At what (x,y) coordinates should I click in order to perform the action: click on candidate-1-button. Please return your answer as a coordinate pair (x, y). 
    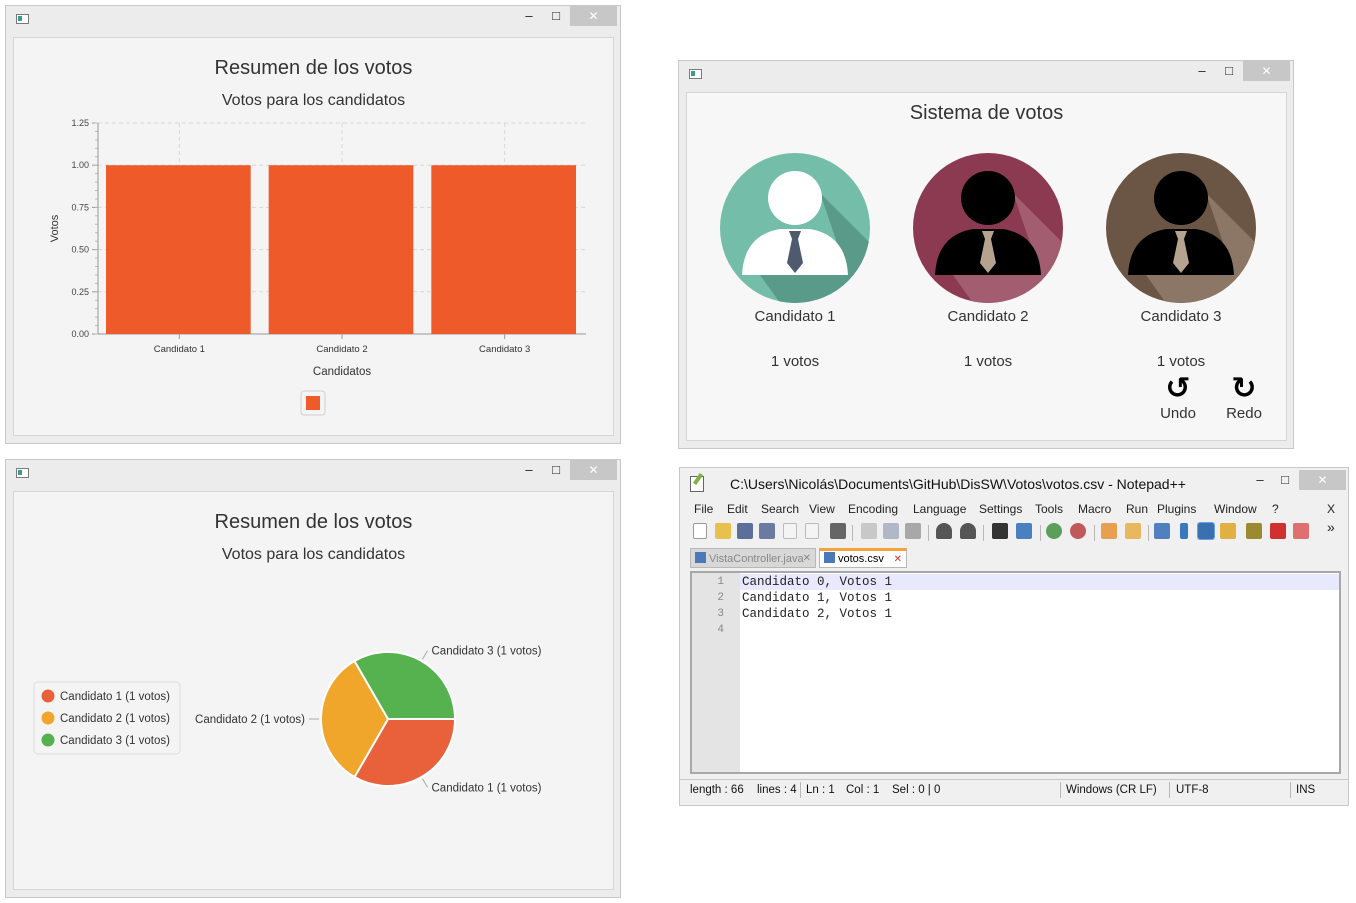
    Looking at the image, I should click on (795, 228).